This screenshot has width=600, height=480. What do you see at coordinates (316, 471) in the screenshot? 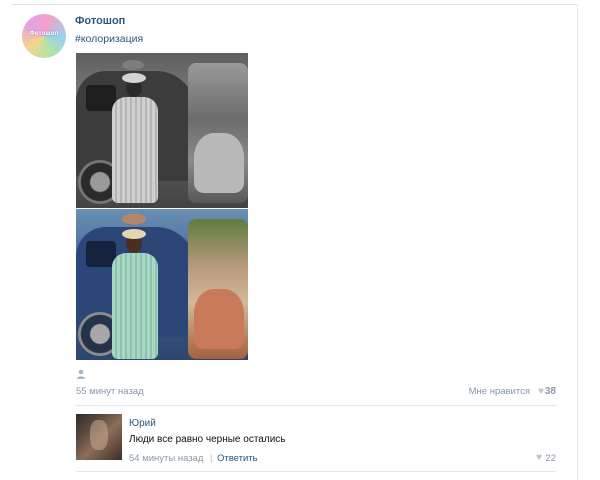
I see `comment-bottom-divider` at bounding box center [316, 471].